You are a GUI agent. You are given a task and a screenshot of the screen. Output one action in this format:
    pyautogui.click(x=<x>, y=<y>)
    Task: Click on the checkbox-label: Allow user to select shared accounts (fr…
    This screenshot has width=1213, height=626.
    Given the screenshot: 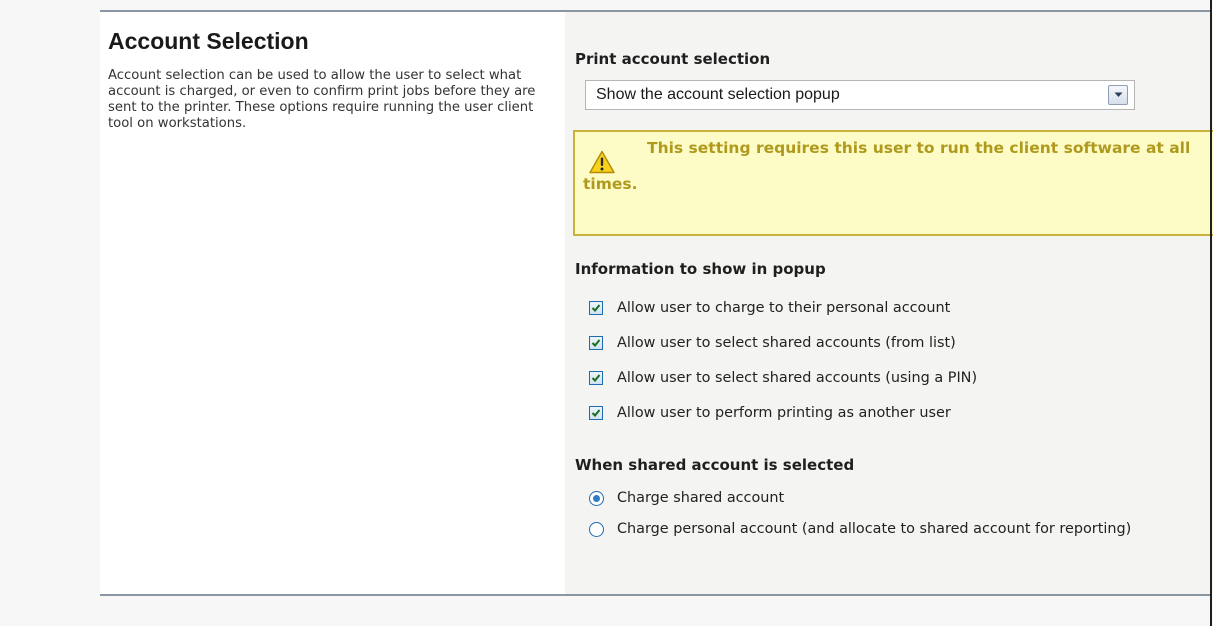 What is the action you would take?
    pyautogui.click(x=786, y=343)
    